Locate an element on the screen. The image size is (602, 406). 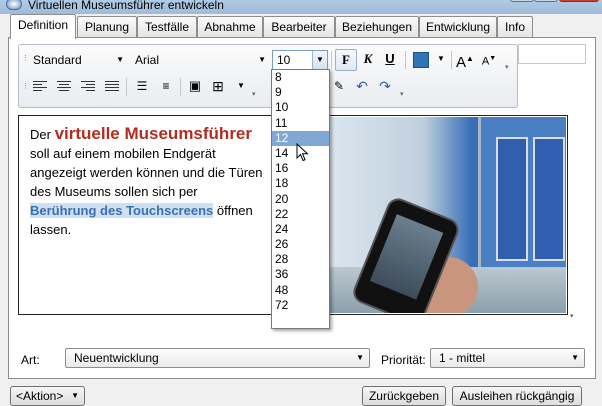
numbered-list-icon: ≡ is located at coordinates (166, 86).